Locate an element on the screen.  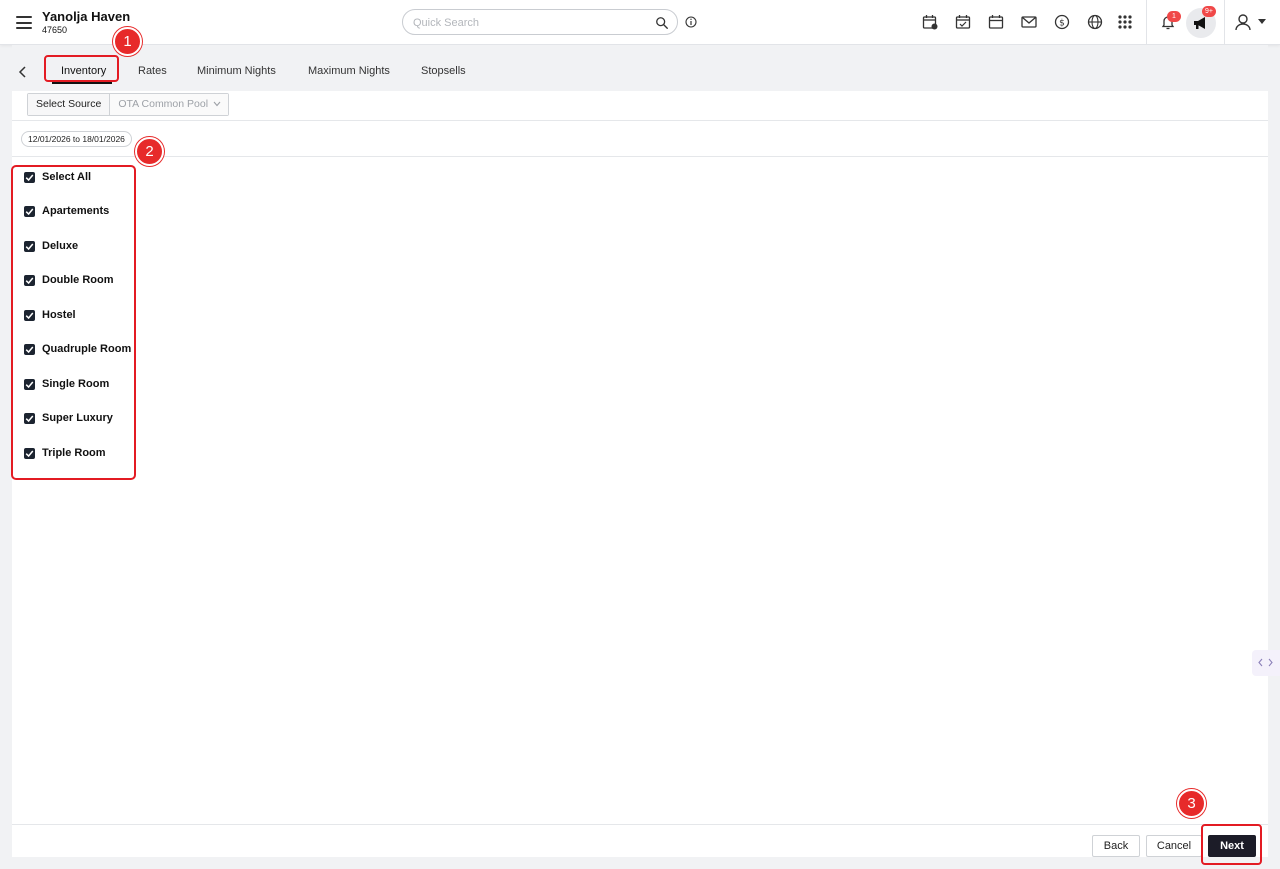
announcement-badge: 9+ is located at coordinates (1209, 11).